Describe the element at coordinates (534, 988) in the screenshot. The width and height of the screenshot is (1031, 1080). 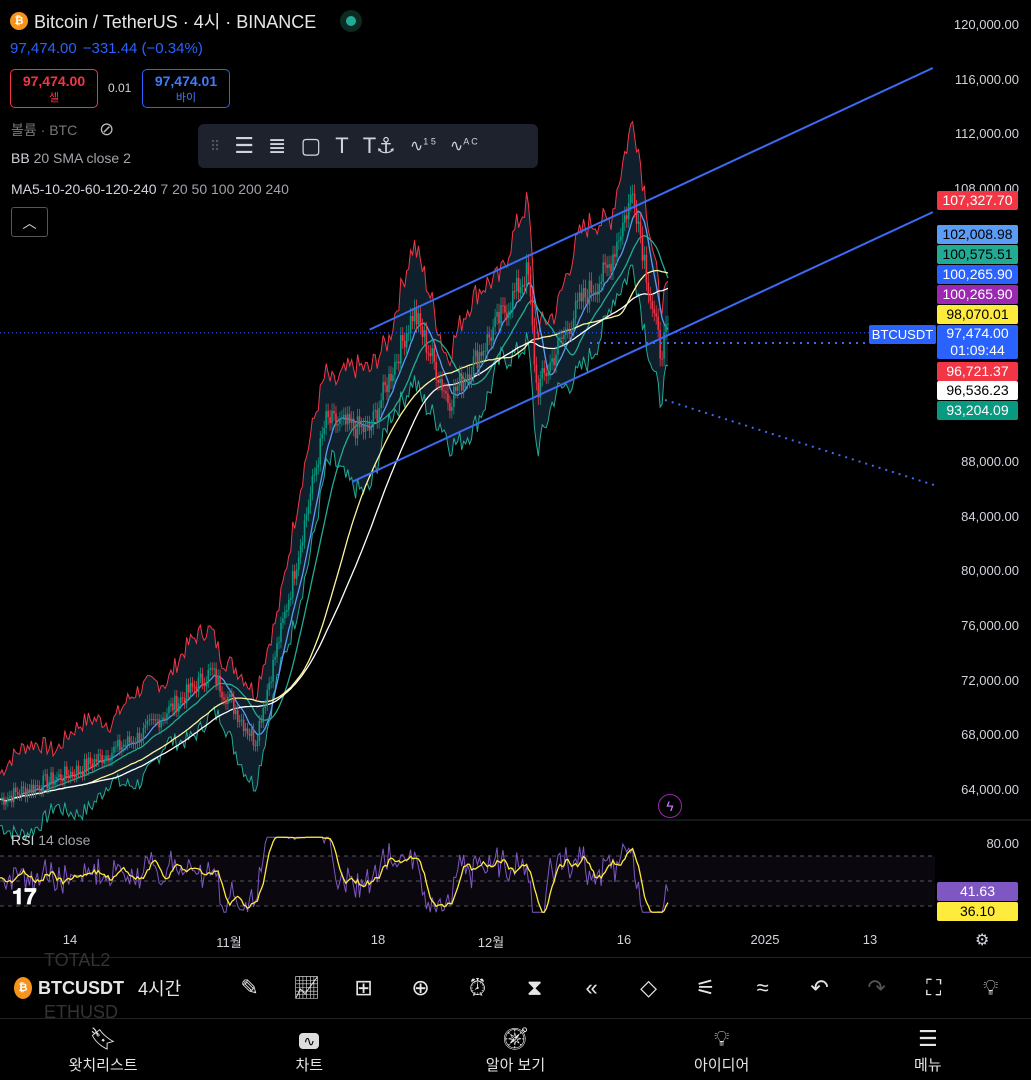
I see `candles-icon: ⧗` at that location.